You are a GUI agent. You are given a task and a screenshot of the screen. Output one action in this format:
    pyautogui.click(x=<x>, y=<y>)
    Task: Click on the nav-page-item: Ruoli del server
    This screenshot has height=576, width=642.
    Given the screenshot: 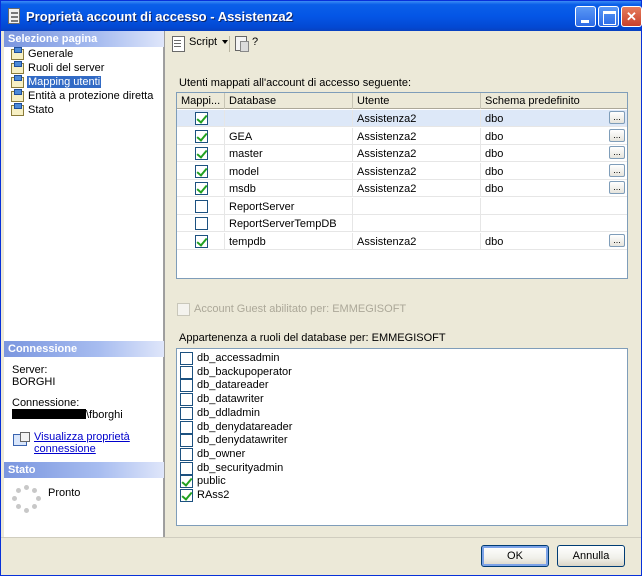 What is the action you would take?
    pyautogui.click(x=57, y=68)
    